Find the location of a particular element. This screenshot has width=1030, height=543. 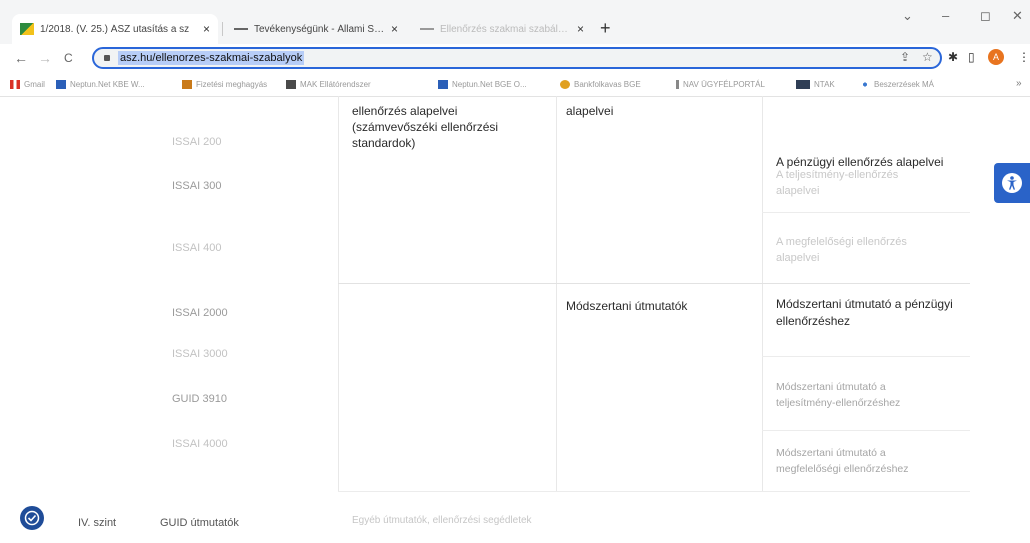

level-badge-icon is located at coordinates (32, 518).